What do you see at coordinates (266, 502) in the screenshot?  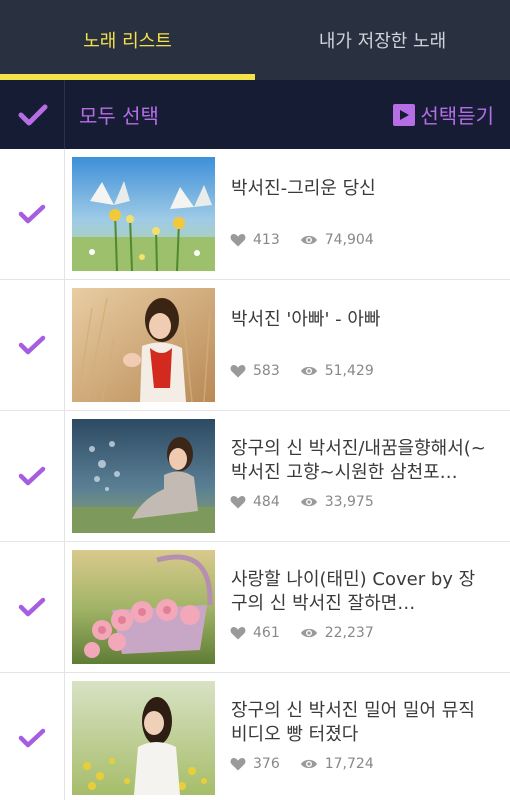 I see `like-count: 484` at bounding box center [266, 502].